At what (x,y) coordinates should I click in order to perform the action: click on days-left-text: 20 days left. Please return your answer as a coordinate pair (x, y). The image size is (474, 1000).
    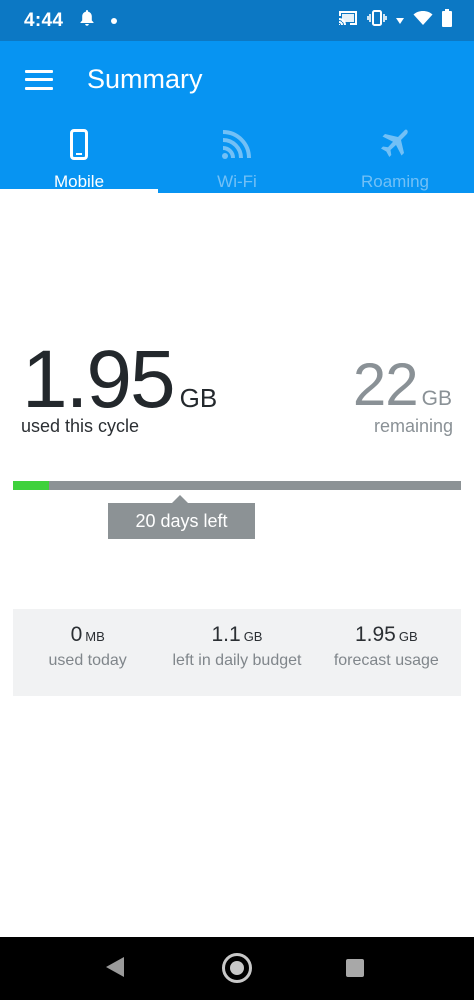
    Looking at the image, I should click on (181, 520).